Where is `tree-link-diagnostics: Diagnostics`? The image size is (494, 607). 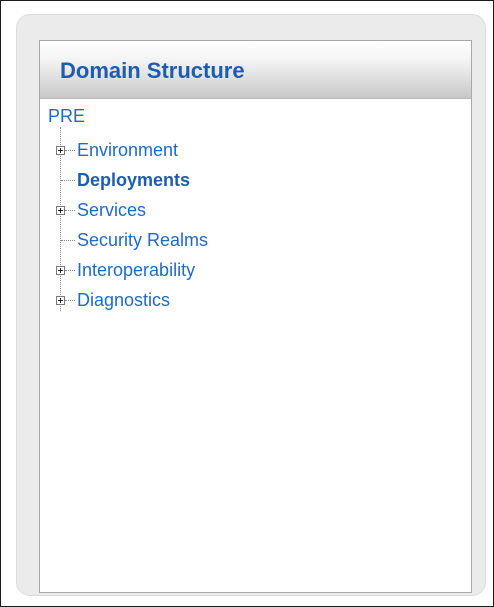 tree-link-diagnostics: Diagnostics is located at coordinates (123, 300).